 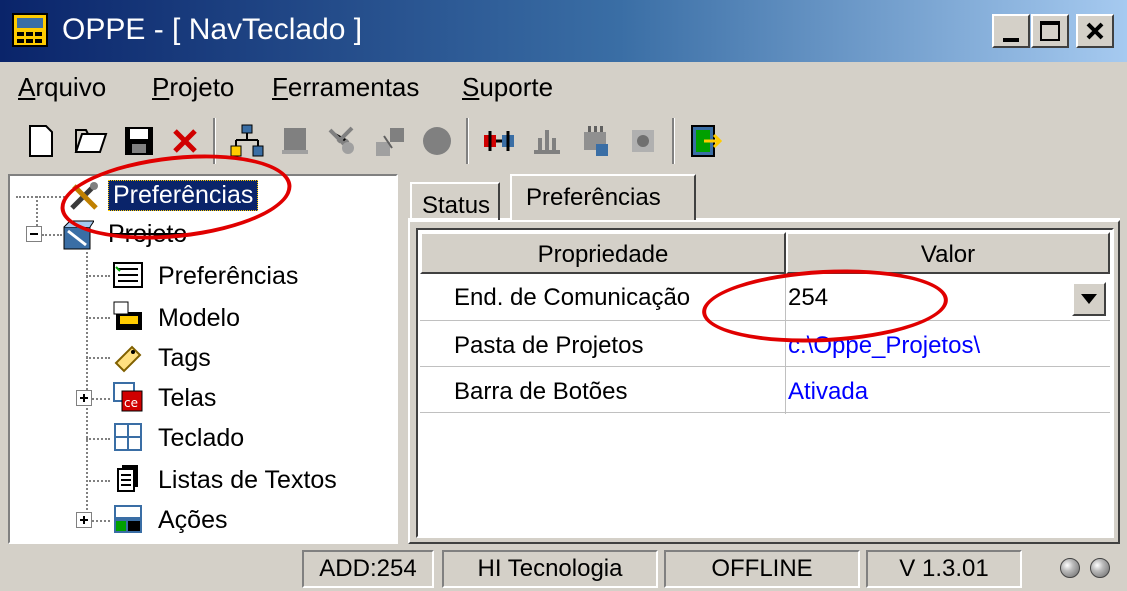 I want to click on upload-icon, so click(x=547, y=141).